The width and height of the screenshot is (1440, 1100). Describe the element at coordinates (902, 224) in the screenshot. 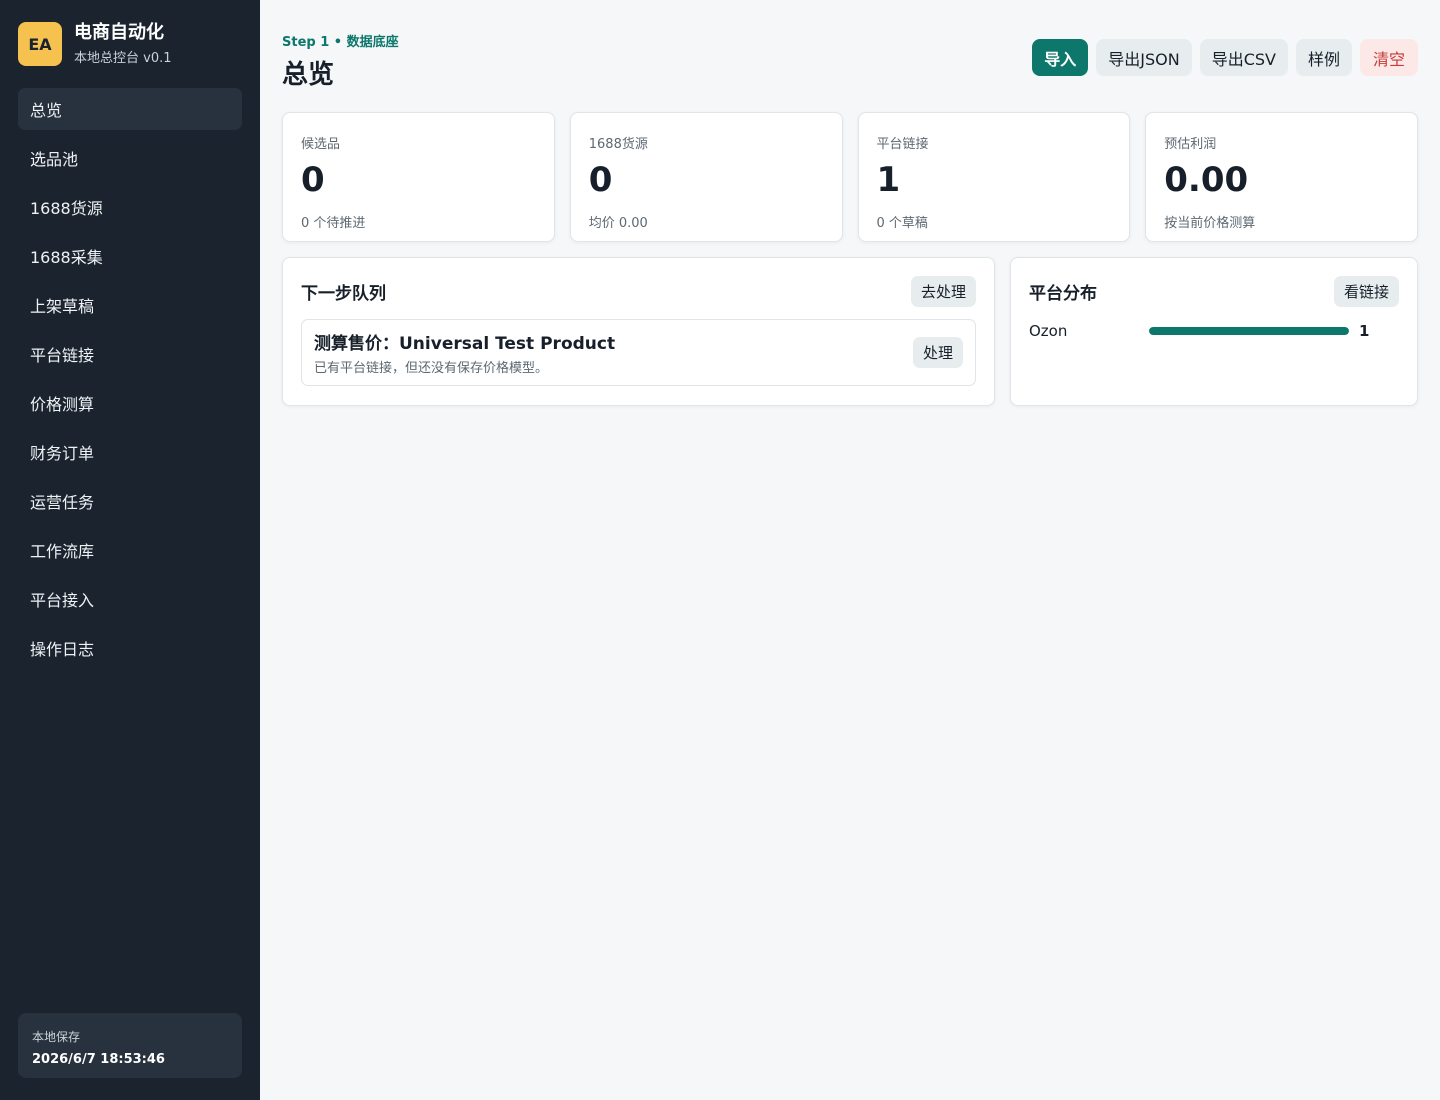

I see `stat-note: 0 个草稿` at that location.